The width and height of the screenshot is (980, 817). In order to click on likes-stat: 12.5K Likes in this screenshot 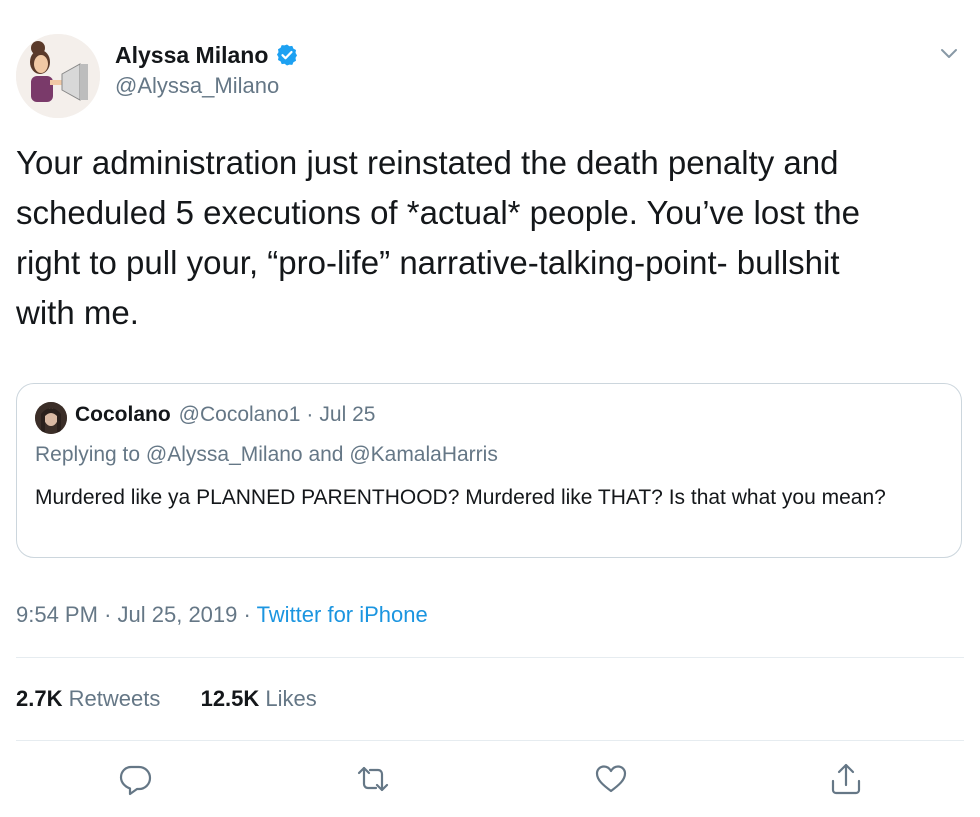, I will do `click(259, 698)`.